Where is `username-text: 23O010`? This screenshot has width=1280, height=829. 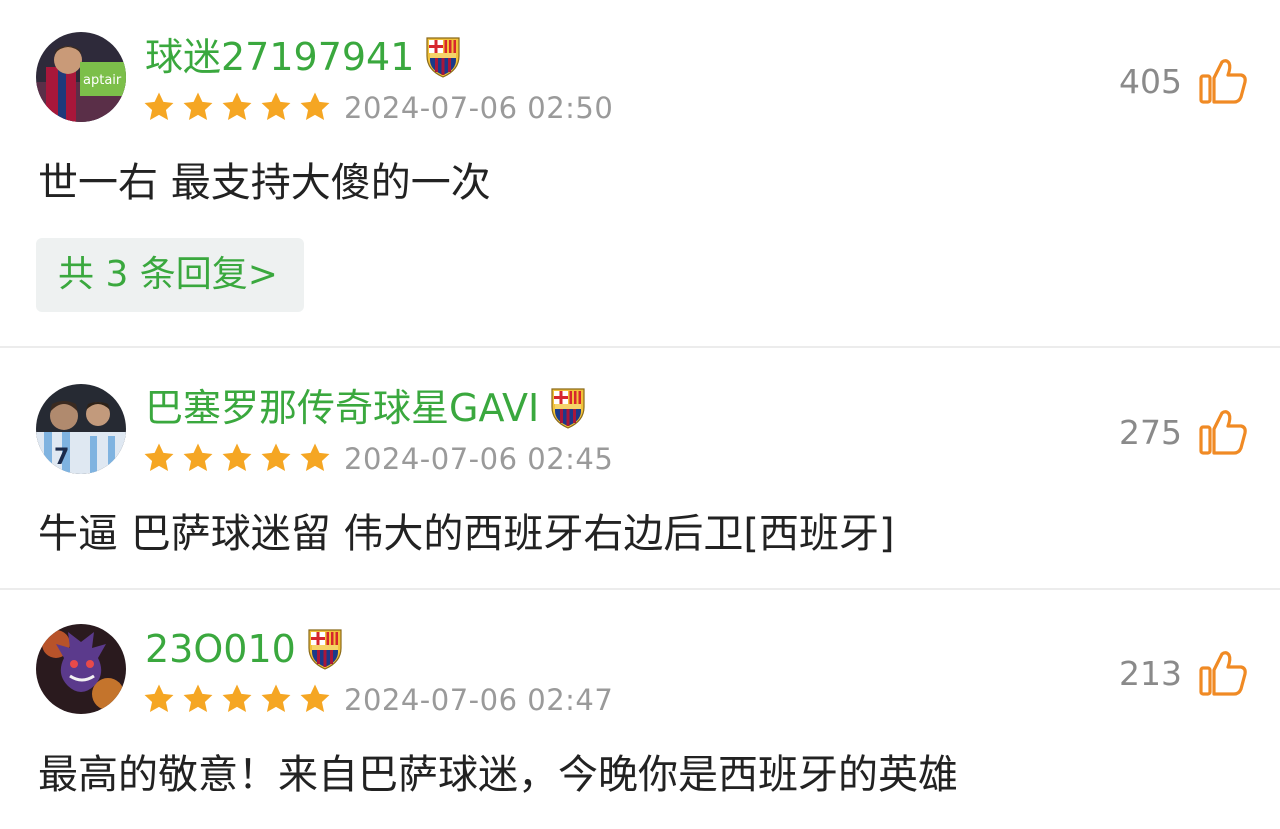 username-text: 23O010 is located at coordinates (220, 649).